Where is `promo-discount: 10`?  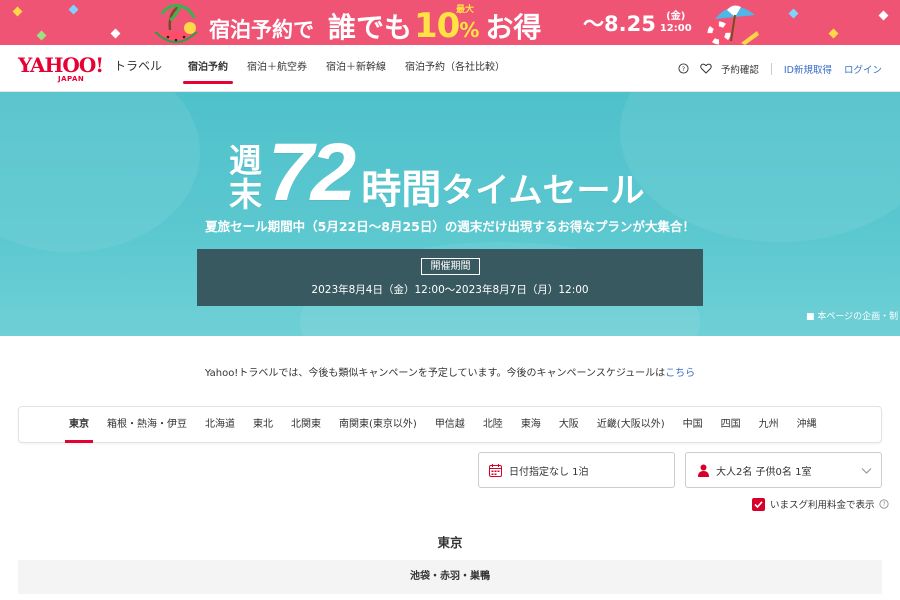 promo-discount: 10 is located at coordinates (437, 25).